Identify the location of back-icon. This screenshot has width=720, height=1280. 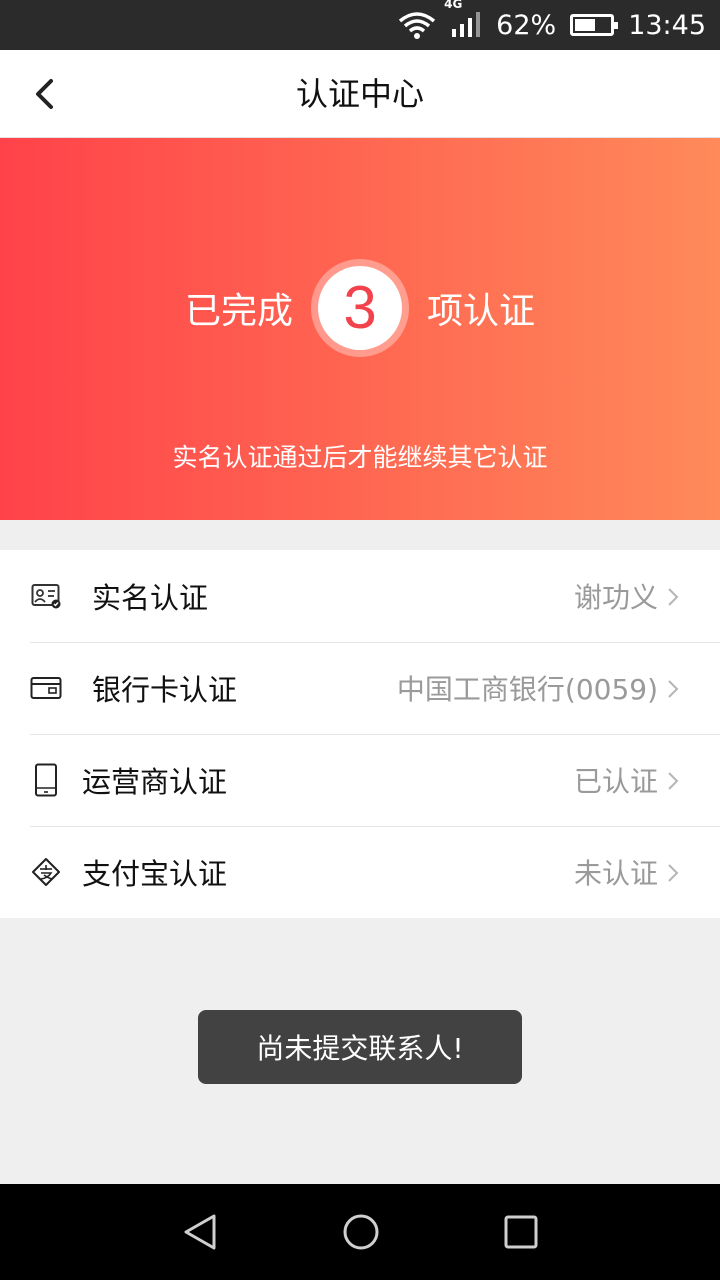
(44, 94).